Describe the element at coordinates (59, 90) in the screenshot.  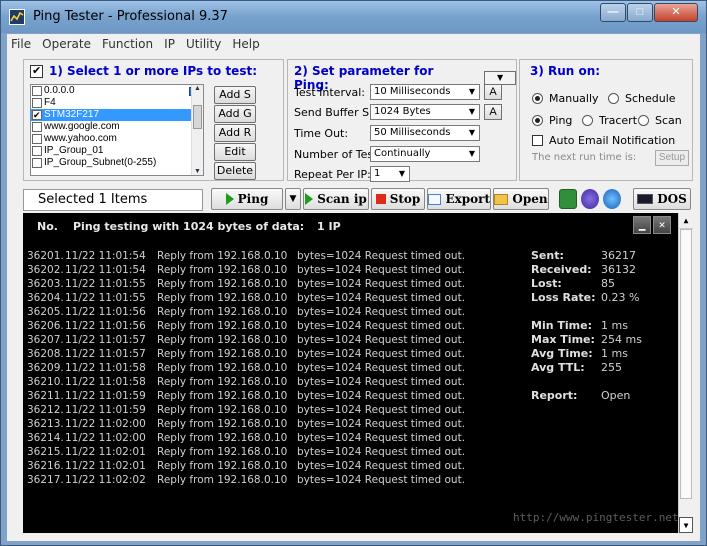
I see `ip-item-label: 0.0.0.0` at that location.